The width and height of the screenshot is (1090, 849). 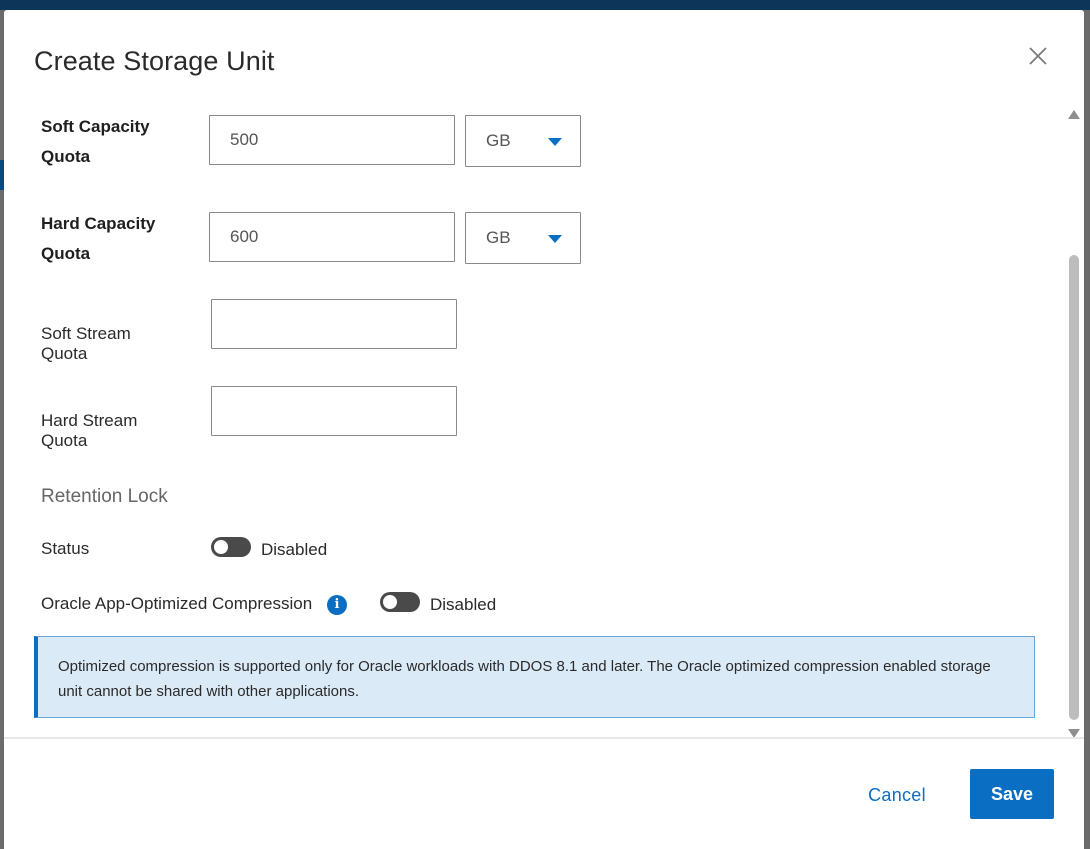 What do you see at coordinates (498, 237) in the screenshot?
I see `hard-capacity-unit-value: GB` at bounding box center [498, 237].